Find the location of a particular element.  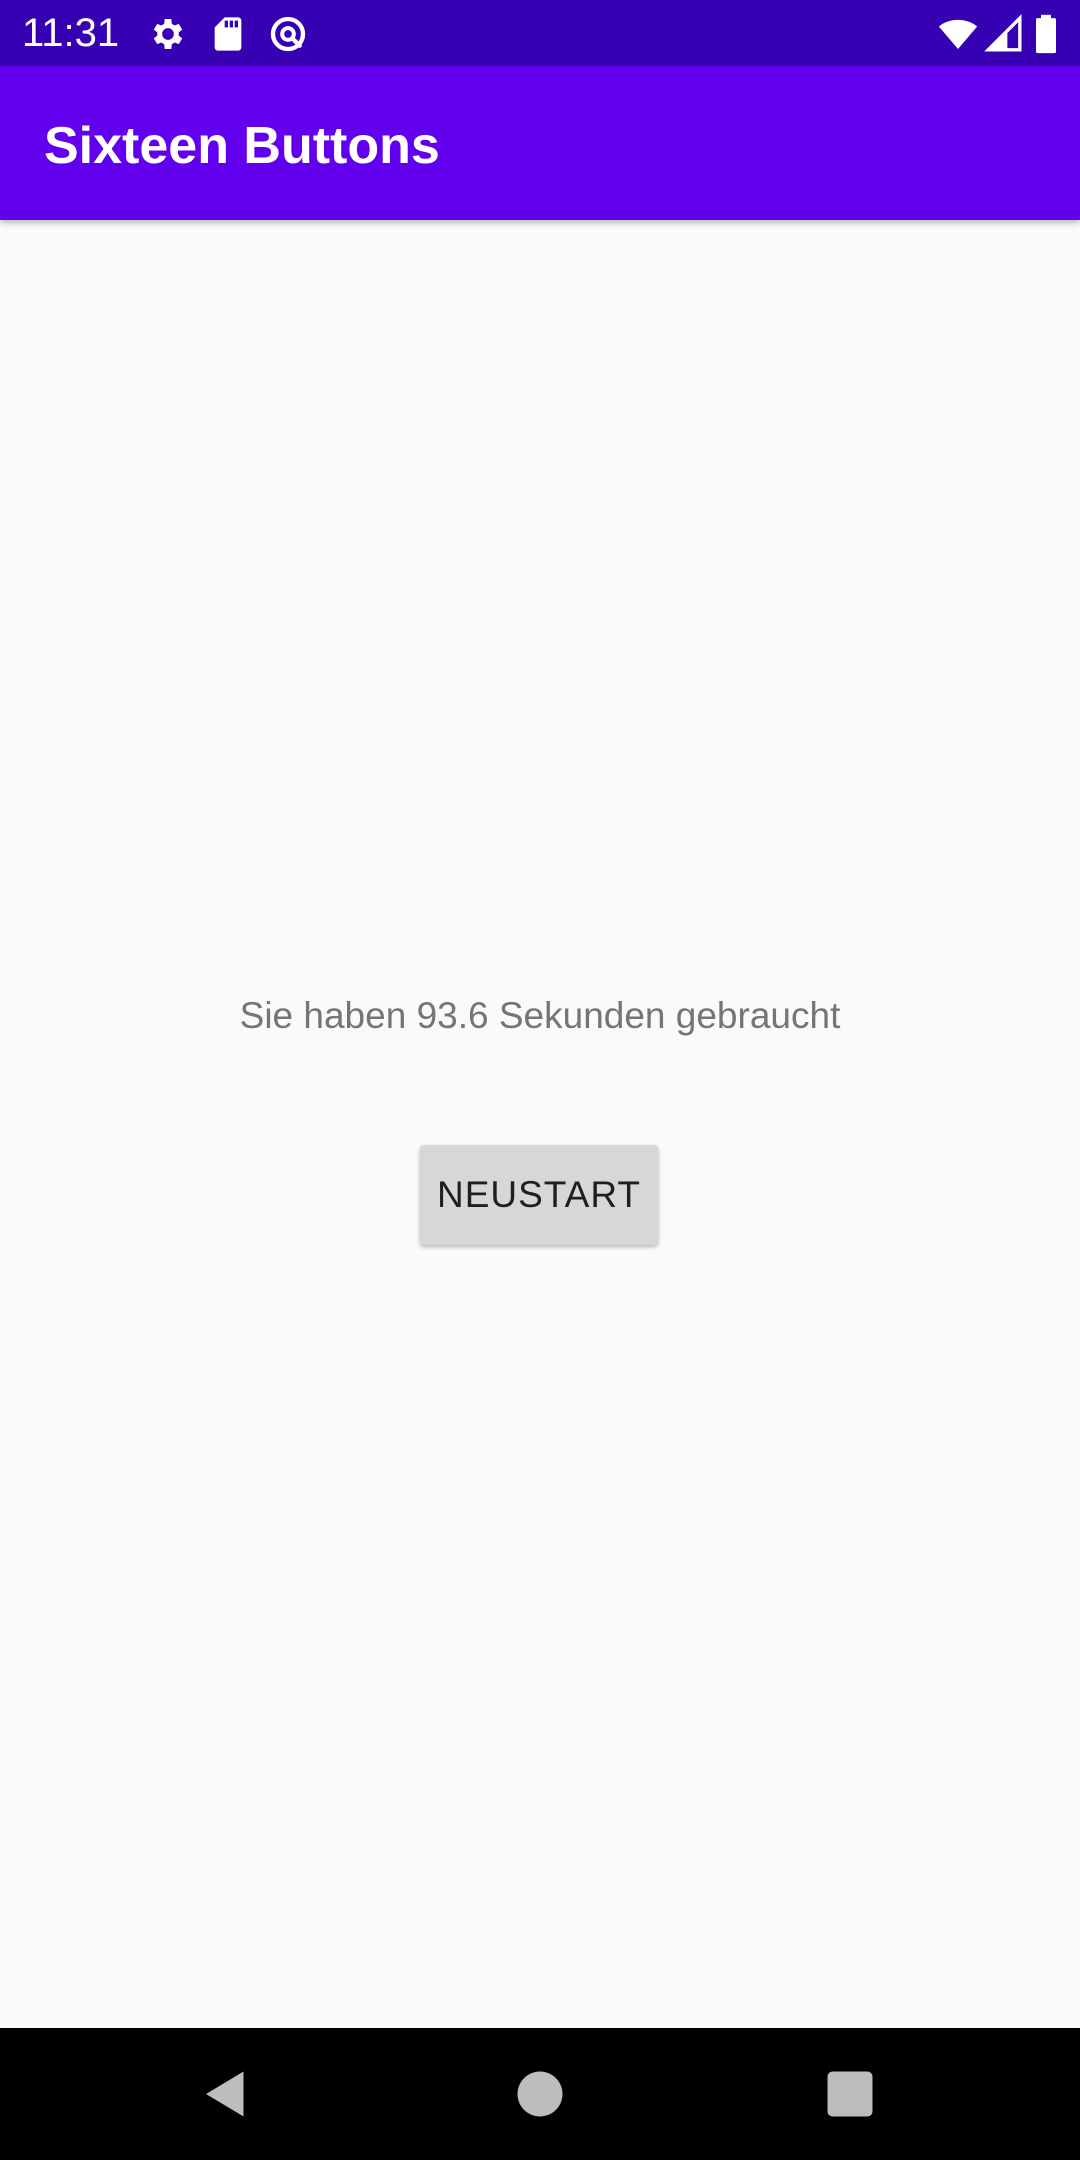

result-text: Sie haben 93.6 Sekunden gebraucht is located at coordinates (540, 1015).